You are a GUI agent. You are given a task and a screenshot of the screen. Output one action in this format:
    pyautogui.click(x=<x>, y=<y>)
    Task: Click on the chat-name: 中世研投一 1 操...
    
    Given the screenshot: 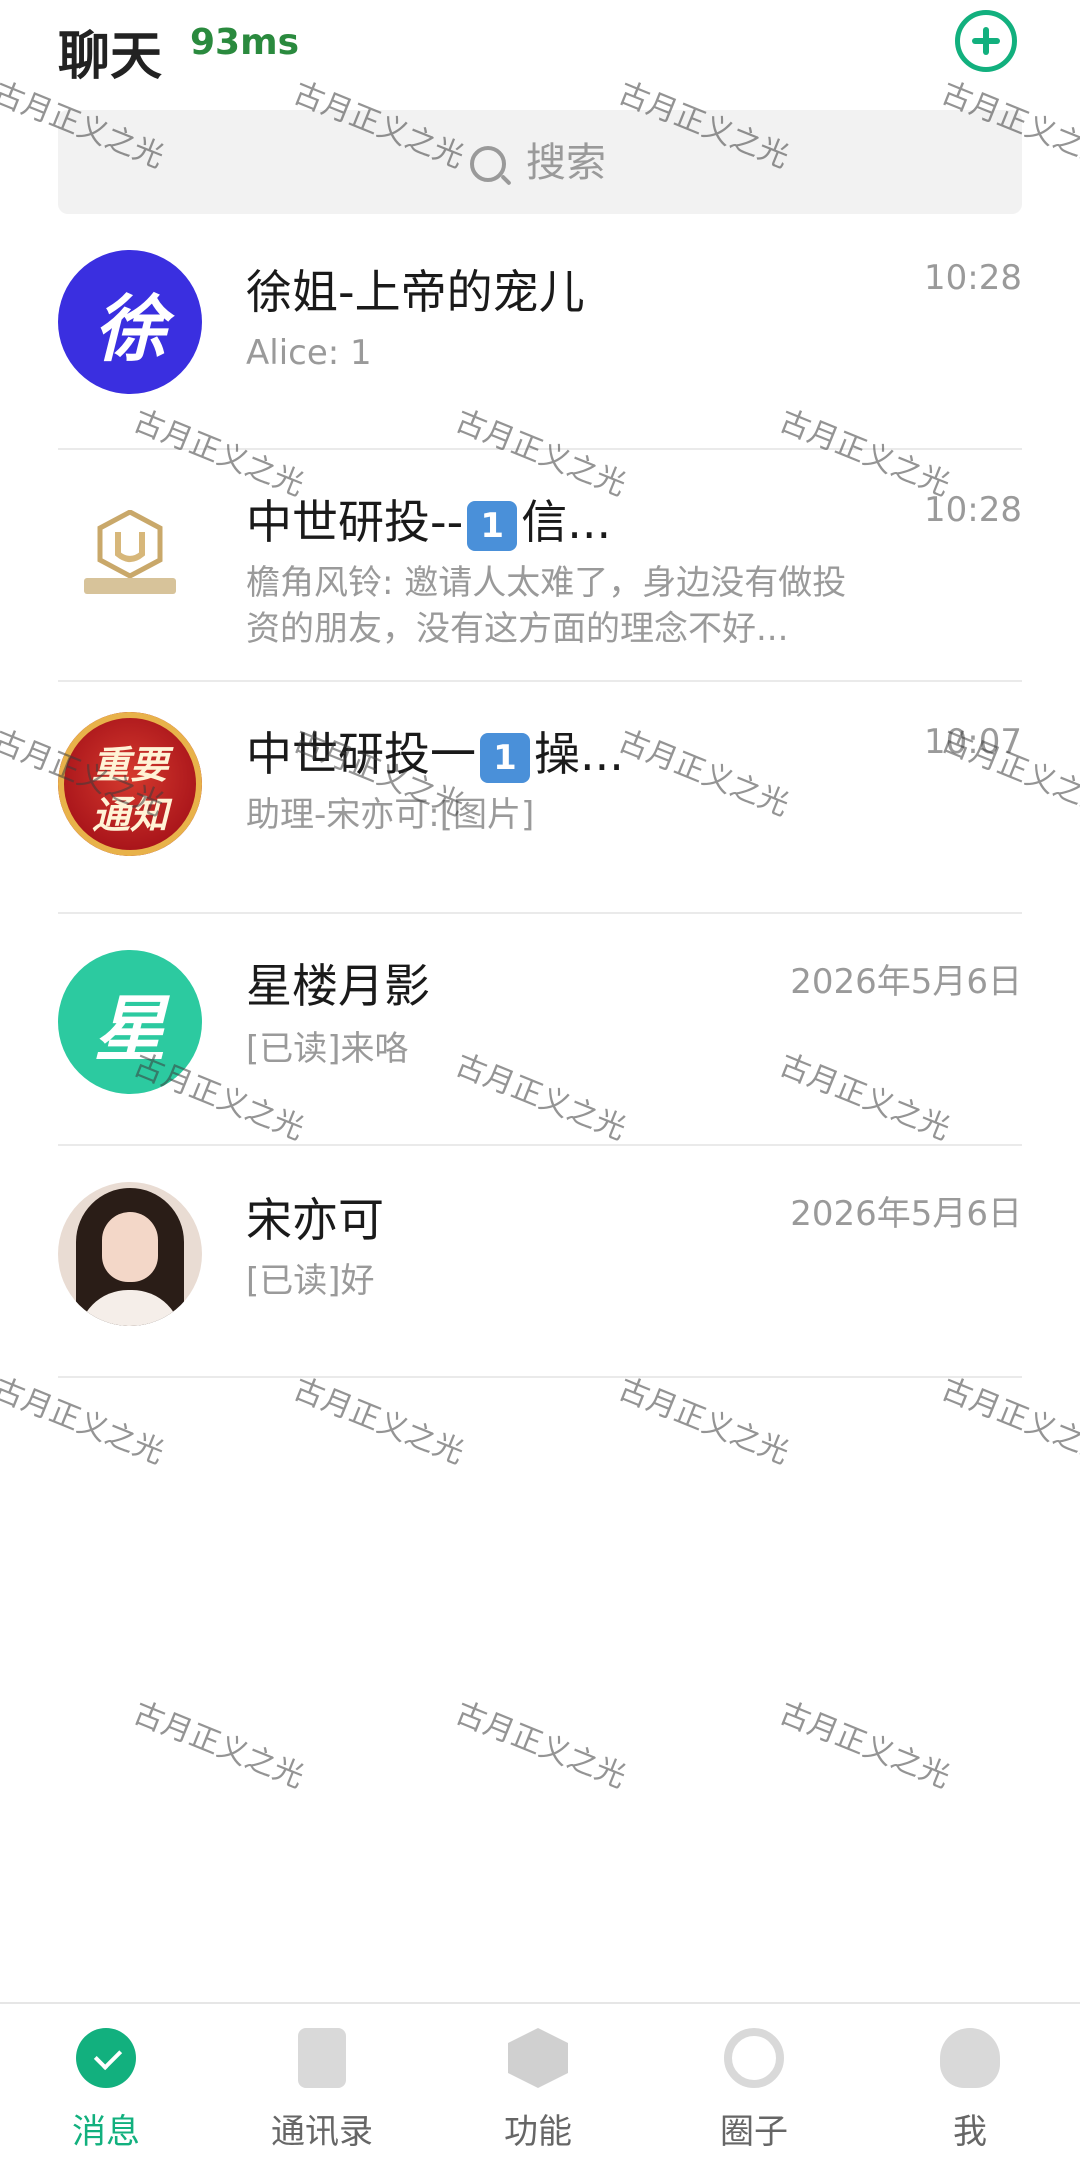 What is the action you would take?
    pyautogui.click(x=435, y=755)
    